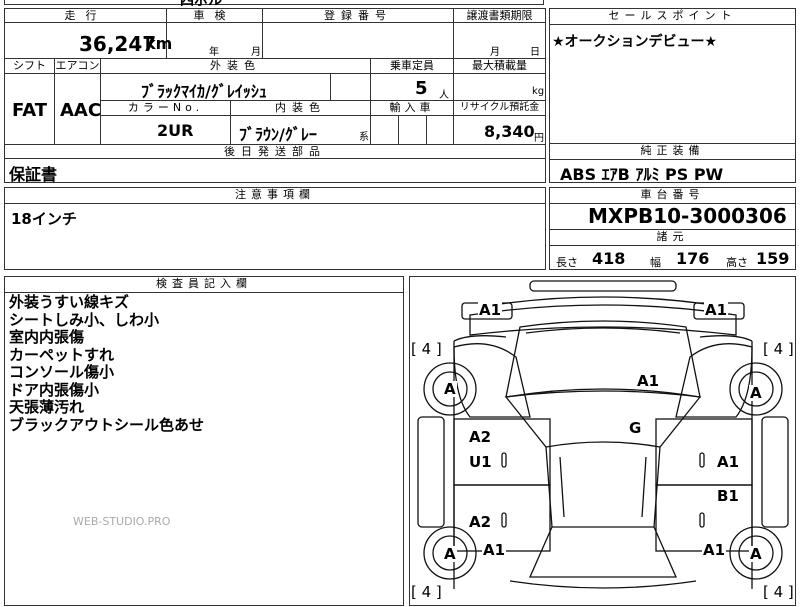 The width and height of the screenshot is (800, 607). What do you see at coordinates (499, 15) in the screenshot?
I see `transfer-label: 譲渡書類期限` at bounding box center [499, 15].